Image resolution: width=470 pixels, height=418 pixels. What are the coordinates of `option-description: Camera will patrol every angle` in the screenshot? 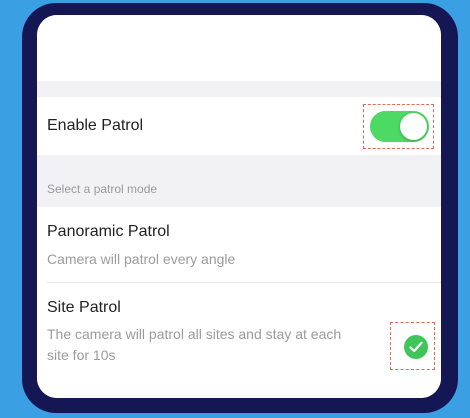 It's located at (141, 259).